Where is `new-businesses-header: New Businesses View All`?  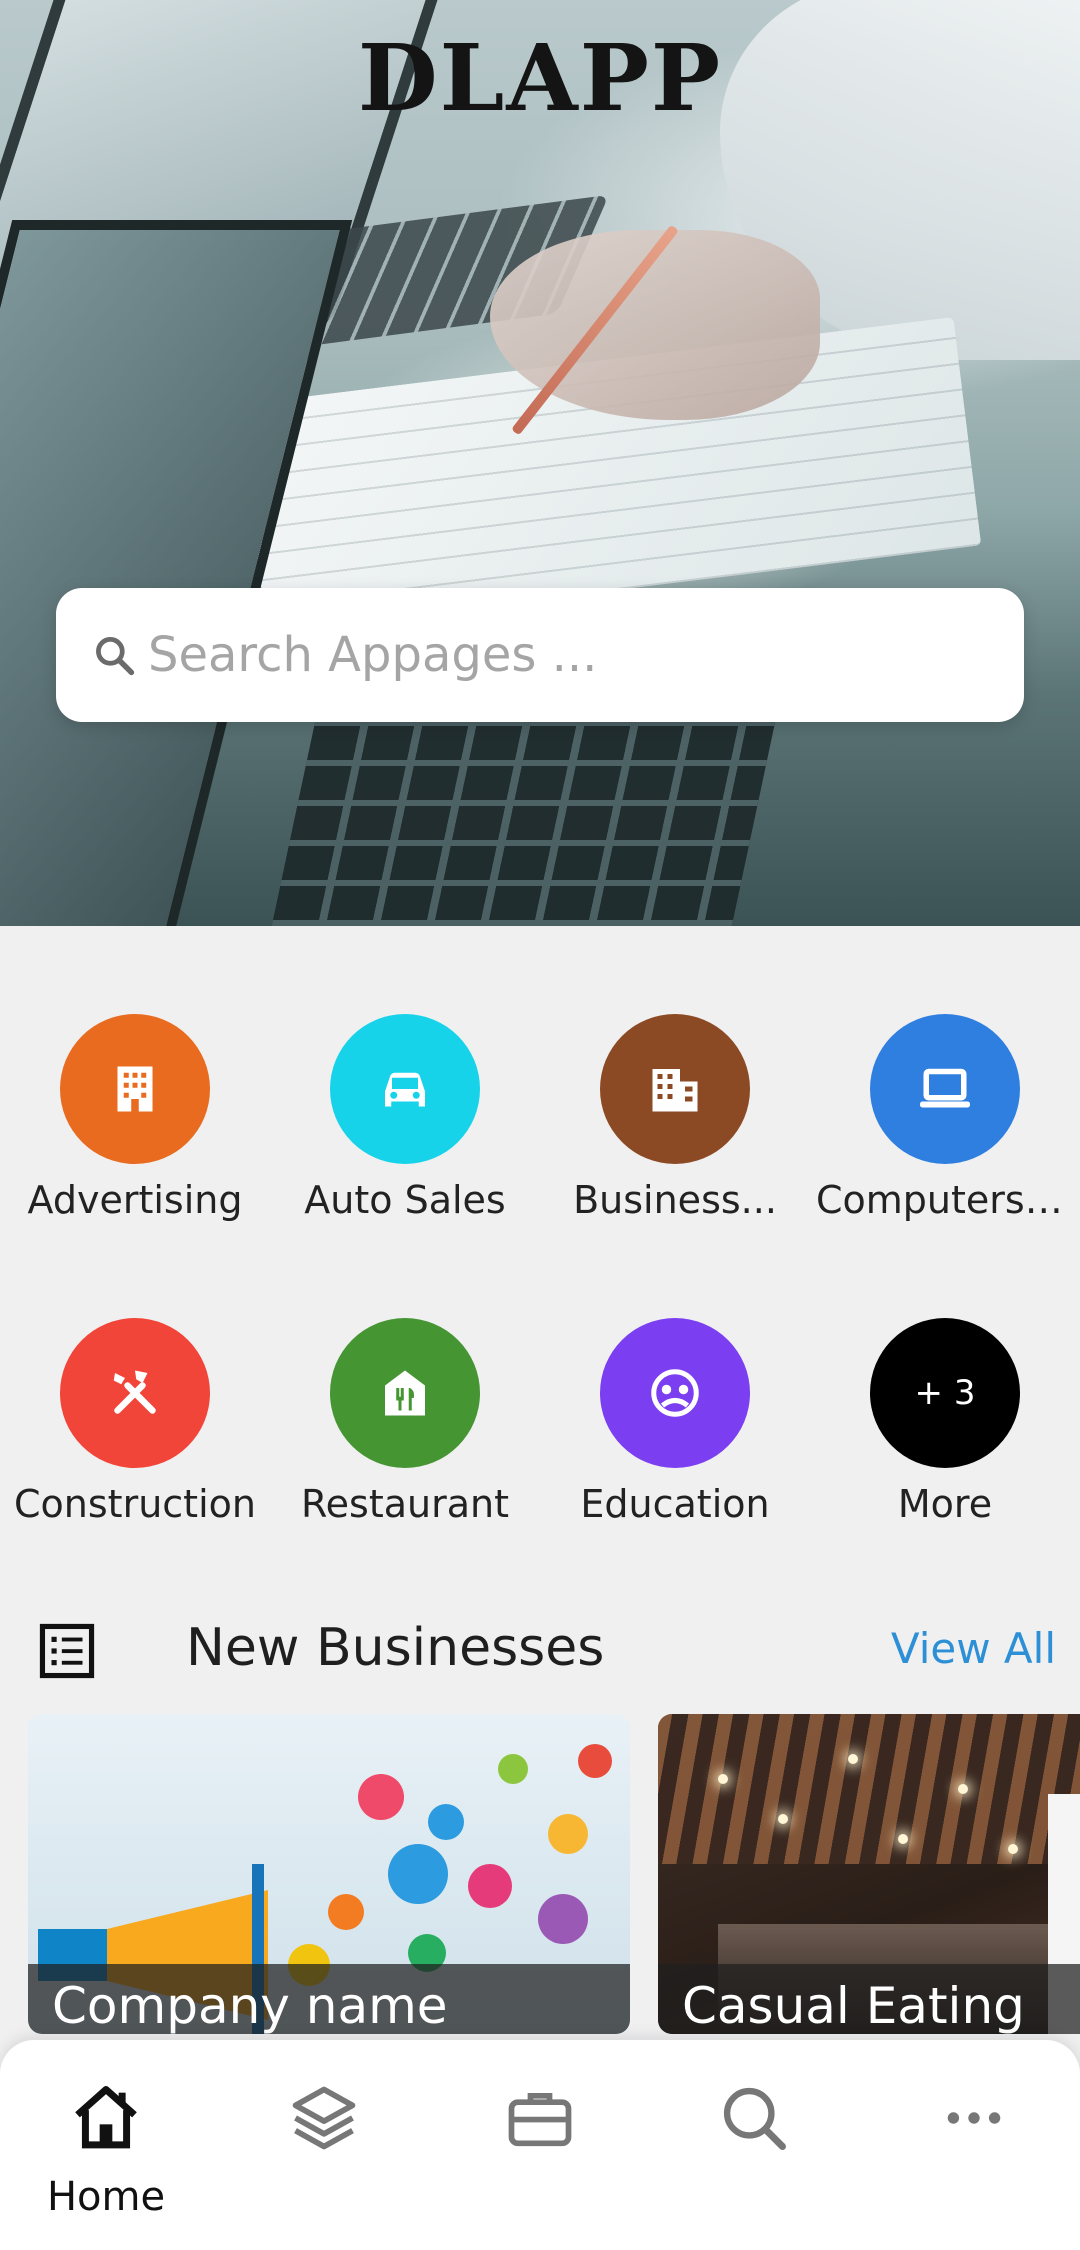
new-businesses-header: New Businesses View All is located at coordinates (540, 1651).